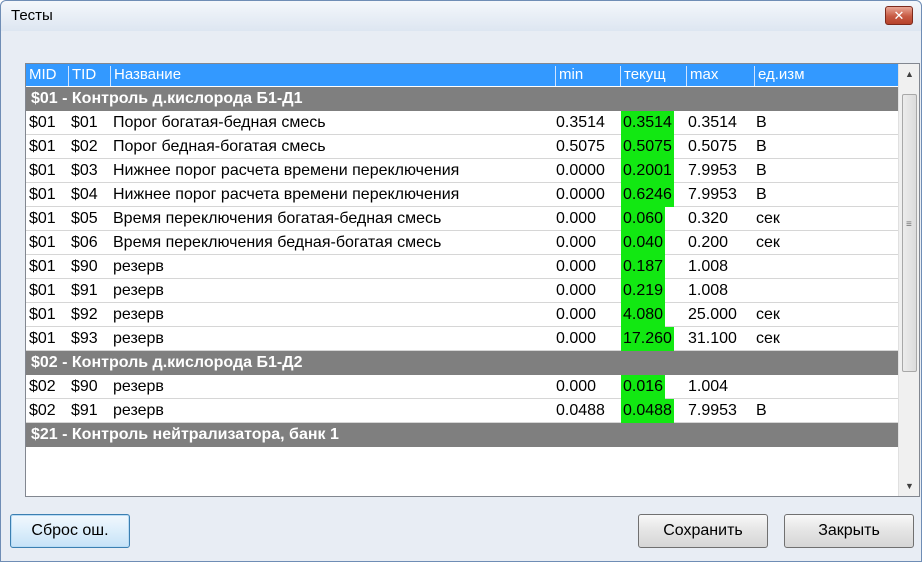 This screenshot has width=922, height=562. What do you see at coordinates (712, 122) in the screenshot?
I see `cell-max: 0.3514` at bounding box center [712, 122].